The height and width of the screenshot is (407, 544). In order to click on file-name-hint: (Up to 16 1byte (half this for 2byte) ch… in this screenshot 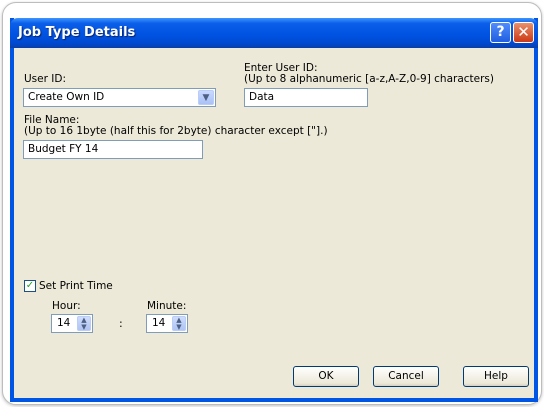, I will do `click(176, 131)`.